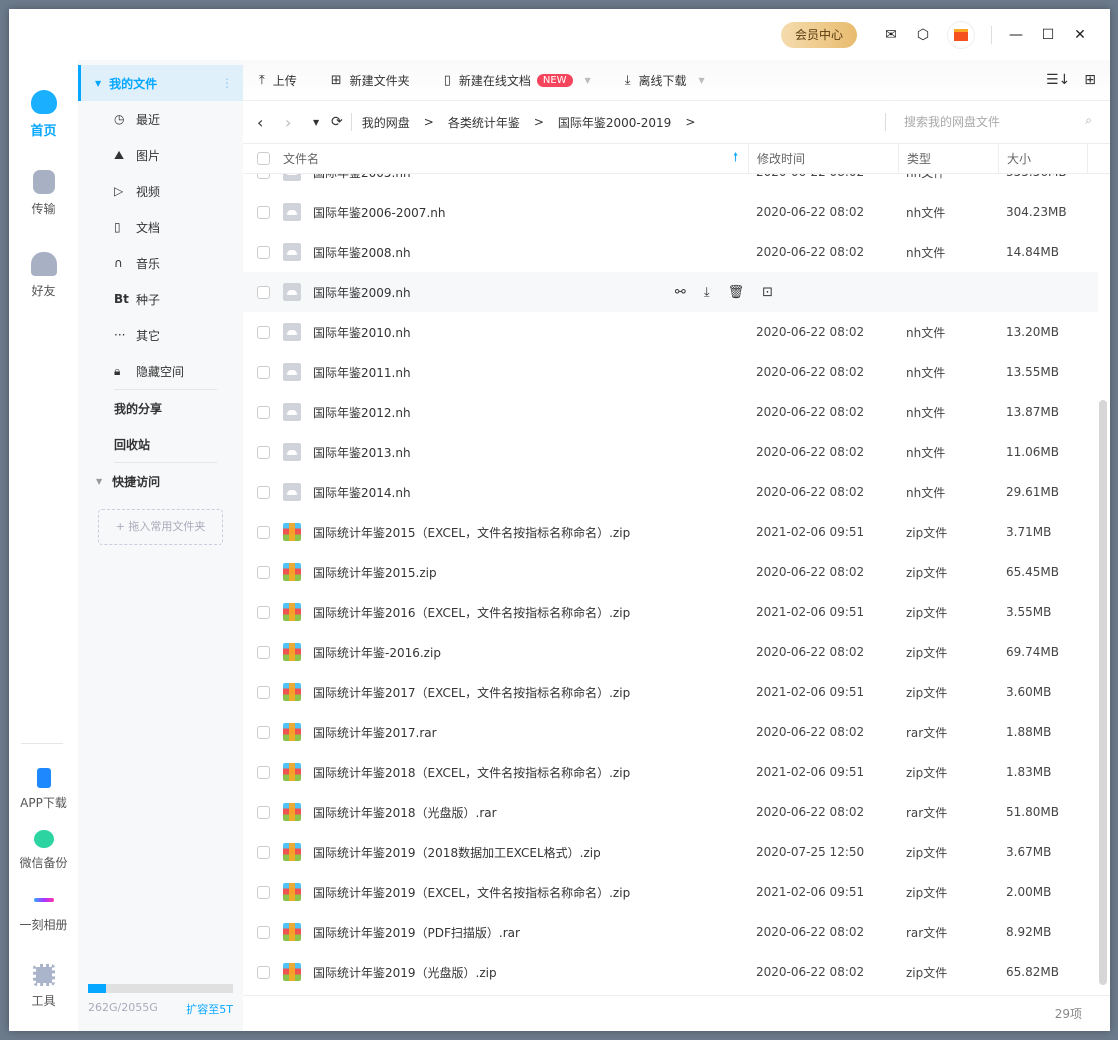 The height and width of the screenshot is (1040, 1118). I want to click on file-name: 国际年鉴2012.nh, so click(362, 412).